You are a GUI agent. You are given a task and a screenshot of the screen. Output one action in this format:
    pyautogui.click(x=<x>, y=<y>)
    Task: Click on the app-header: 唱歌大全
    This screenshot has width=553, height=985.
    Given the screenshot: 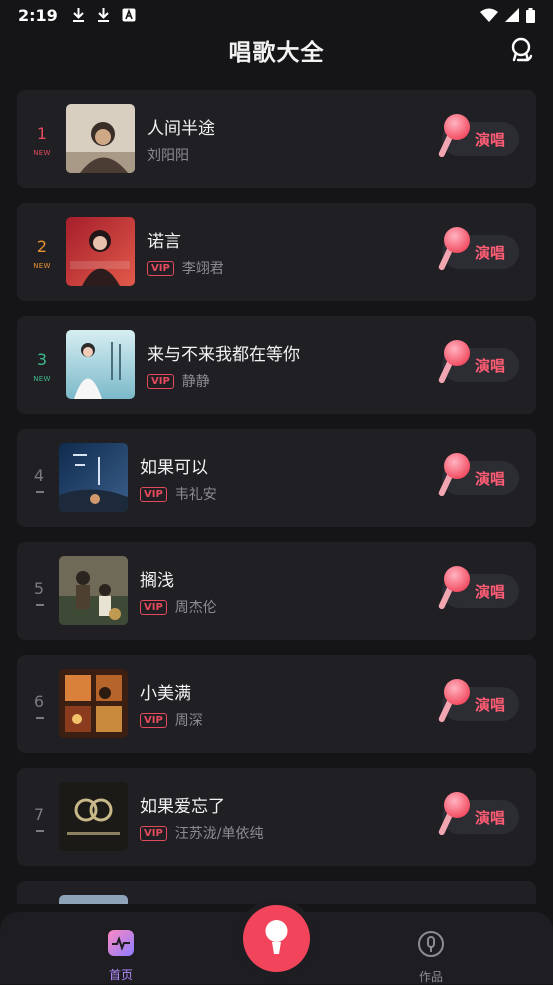 What is the action you would take?
    pyautogui.click(x=276, y=50)
    